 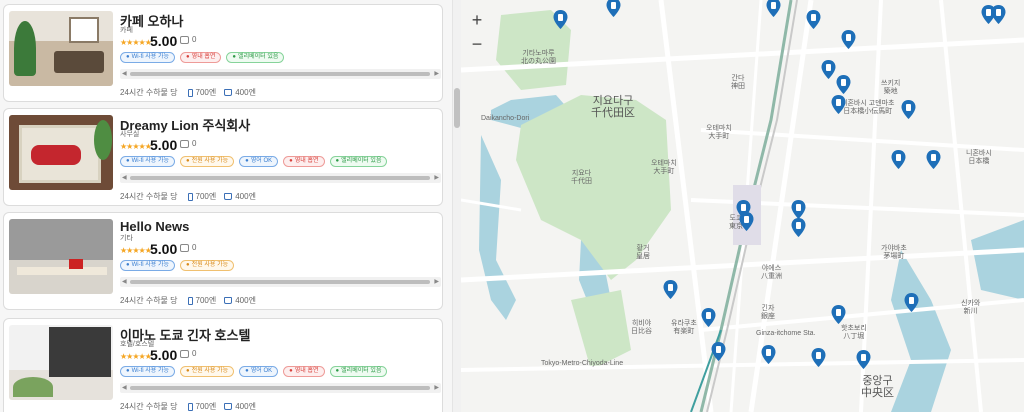 I want to click on map-label: 가야바초 茅場町, so click(x=894, y=252).